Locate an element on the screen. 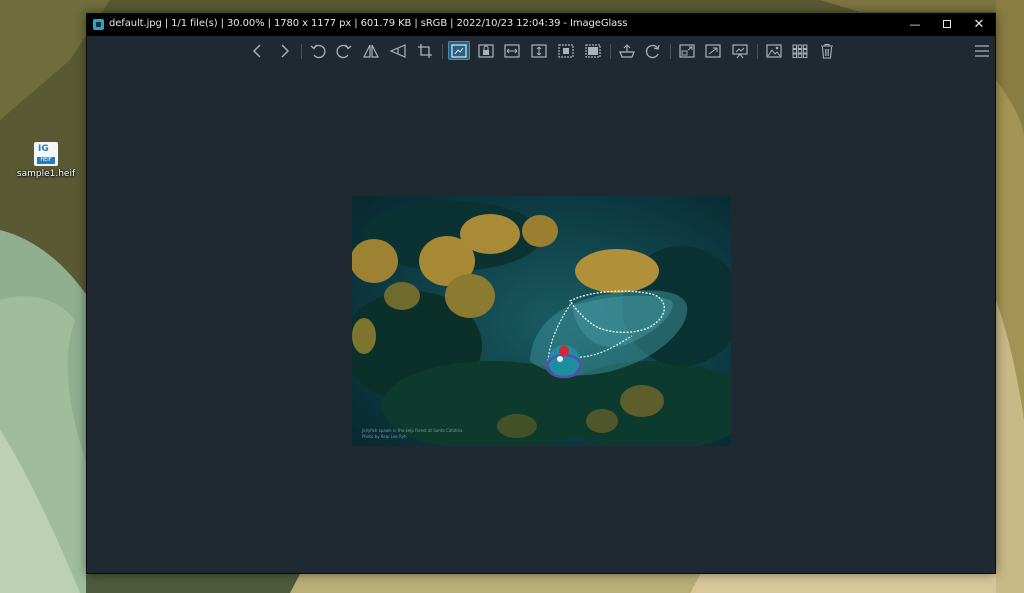  slideshow-icon is located at coordinates (740, 50).